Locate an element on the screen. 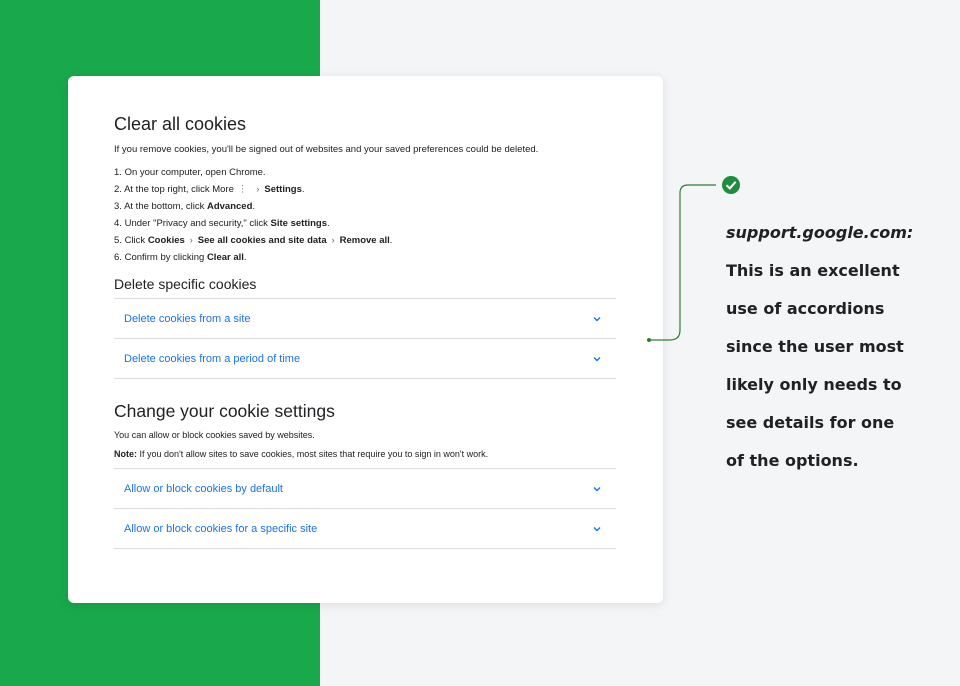 This screenshot has height=686, width=960. annotation-line: since the user most is located at coordinates (815, 346).